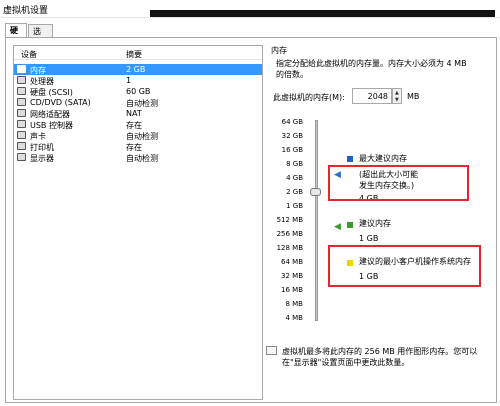 This screenshot has width=500, height=406. I want to click on device-row-network-adapter: 网络适配器 NAT, so click(138, 113).